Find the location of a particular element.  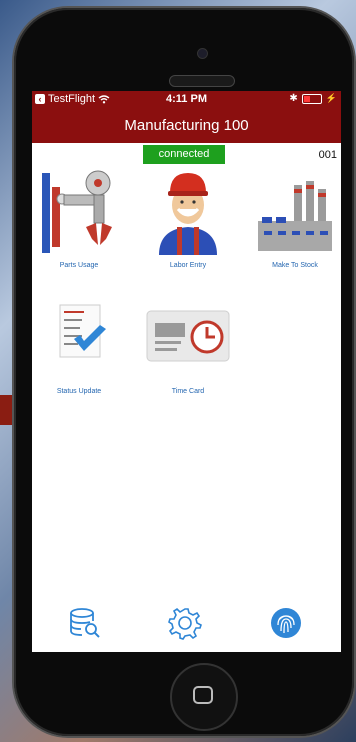

charging-icon: ⚡ is located at coordinates (331, 98).